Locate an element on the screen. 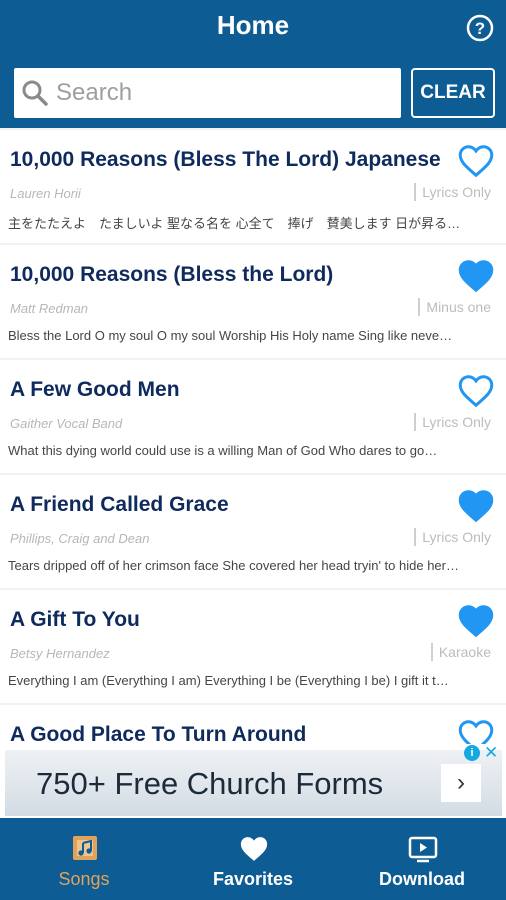 This screenshot has width=506, height=900. heart-icon is located at coordinates (254, 849).